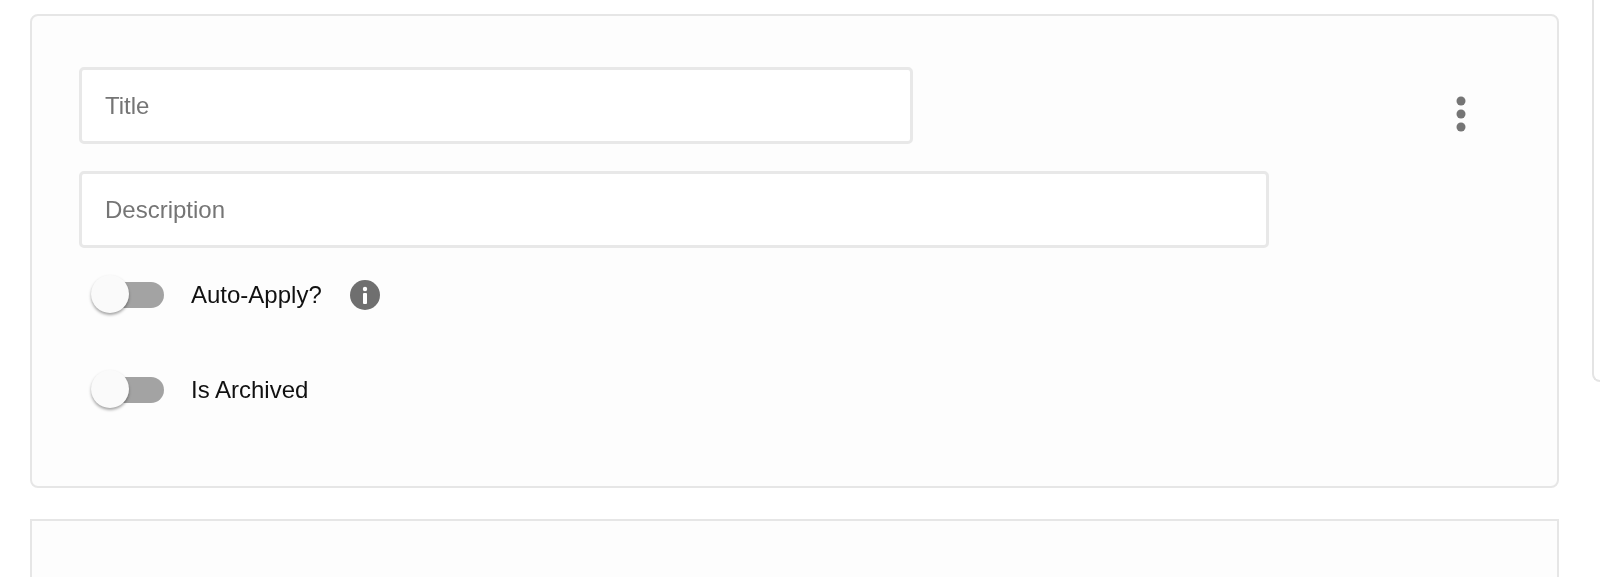  What do you see at coordinates (364, 295) in the screenshot?
I see `info-icon` at bounding box center [364, 295].